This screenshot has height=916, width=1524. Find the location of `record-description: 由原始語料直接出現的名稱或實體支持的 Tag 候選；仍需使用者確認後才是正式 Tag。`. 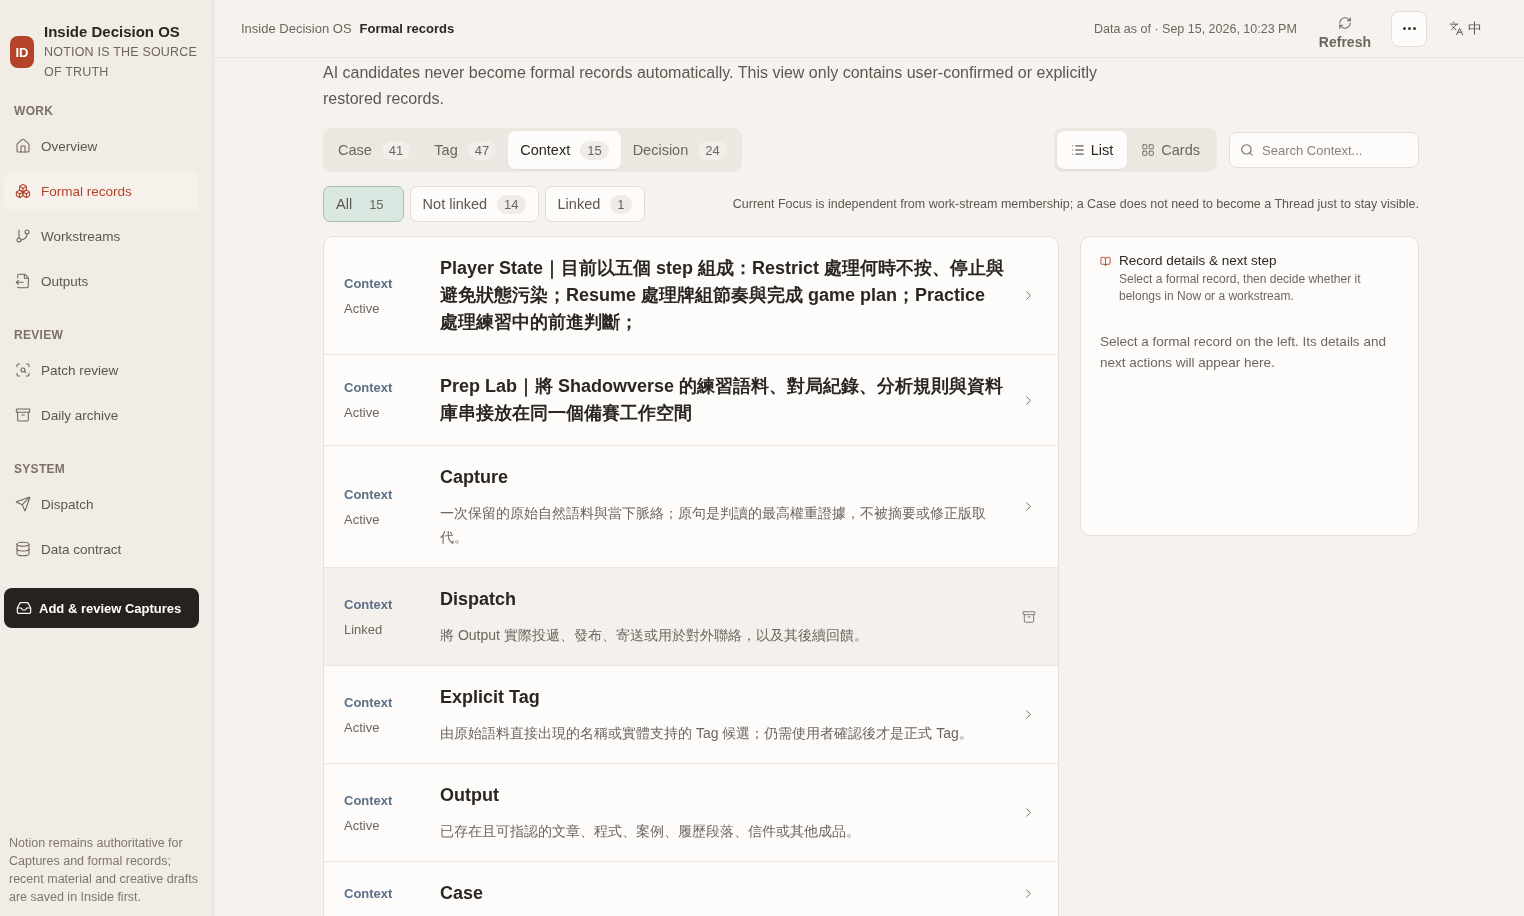

record-description: 由原始語料直接出現的名稱或實體支持的 Tag 候選；仍需使用者確認後才是正式 Tag。 is located at coordinates (707, 733).